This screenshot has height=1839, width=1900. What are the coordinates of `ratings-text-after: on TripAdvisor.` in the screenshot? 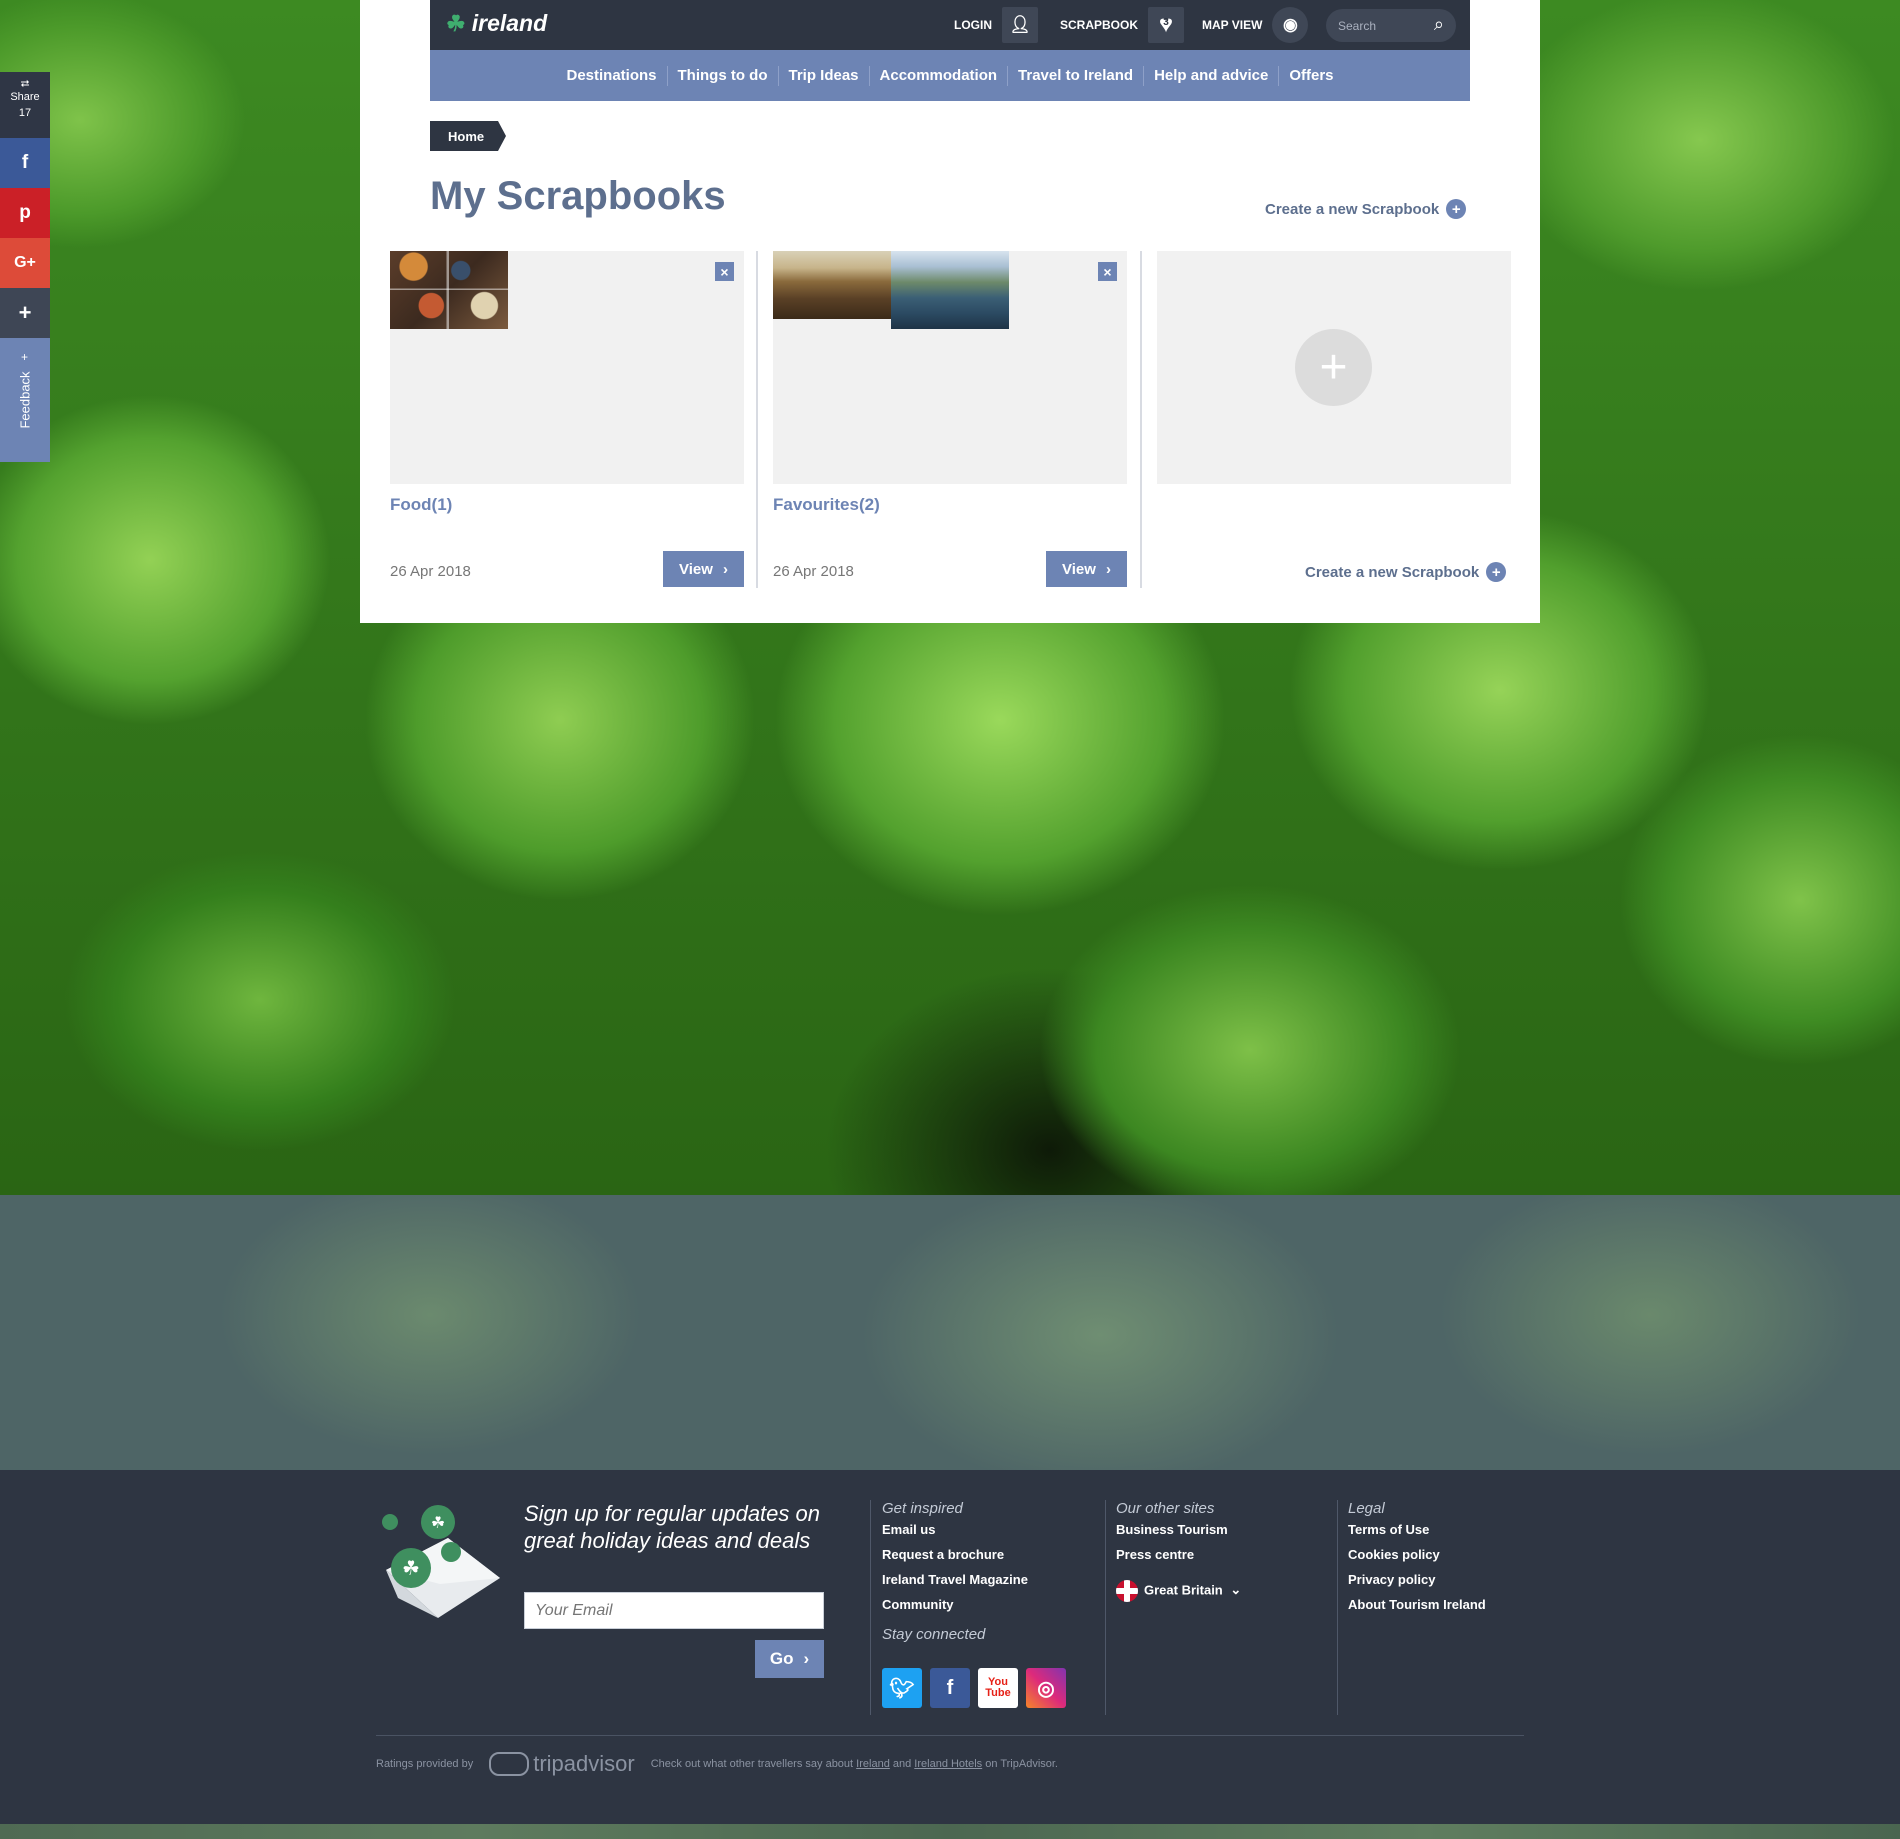 It's located at (1021, 1764).